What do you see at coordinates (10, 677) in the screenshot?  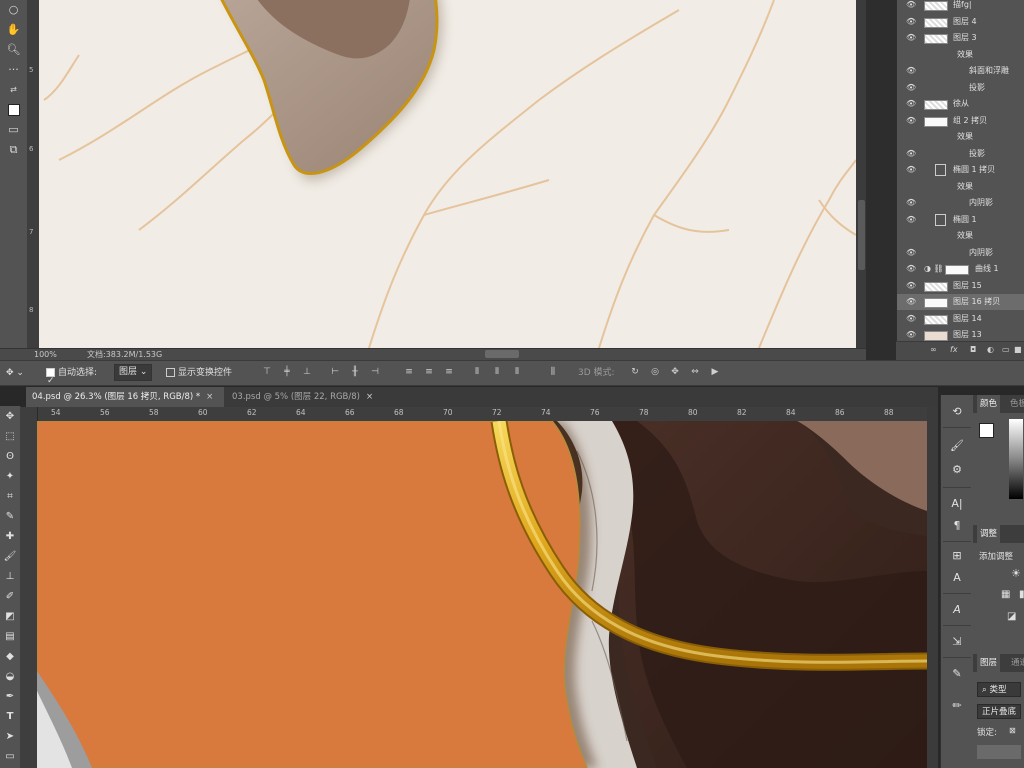 I see `dodge-tool-icon: ◒` at bounding box center [10, 677].